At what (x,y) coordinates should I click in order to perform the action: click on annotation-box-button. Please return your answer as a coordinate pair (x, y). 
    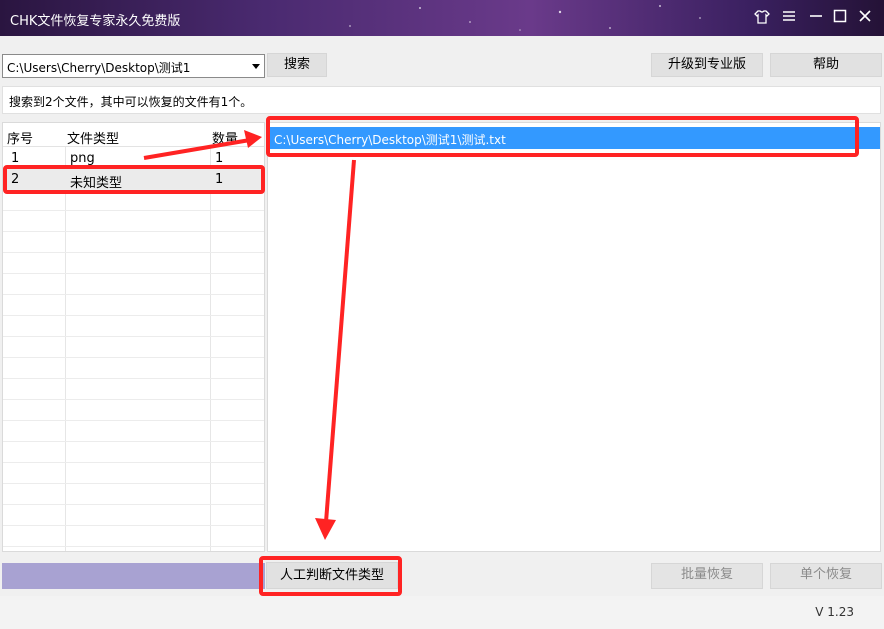
    Looking at the image, I should click on (330, 576).